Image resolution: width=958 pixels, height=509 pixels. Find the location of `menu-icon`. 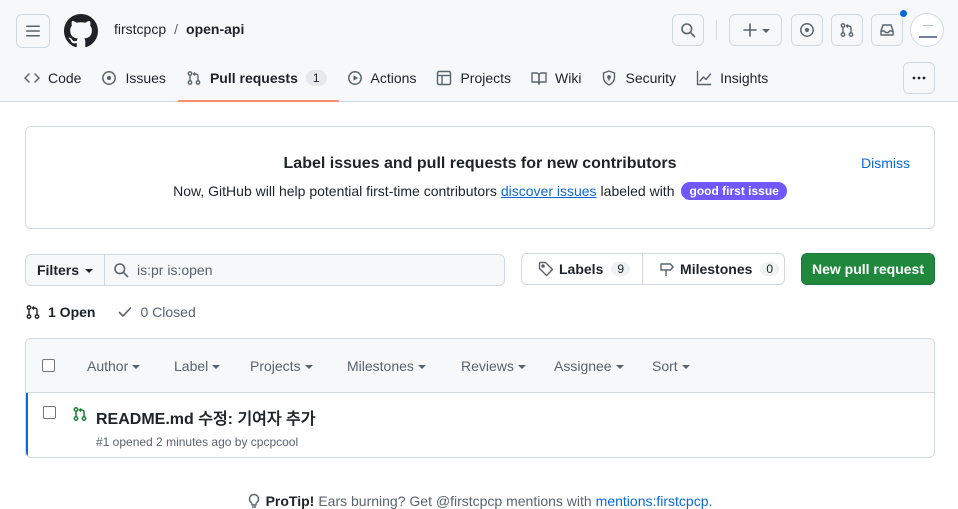

menu-icon is located at coordinates (33, 31).